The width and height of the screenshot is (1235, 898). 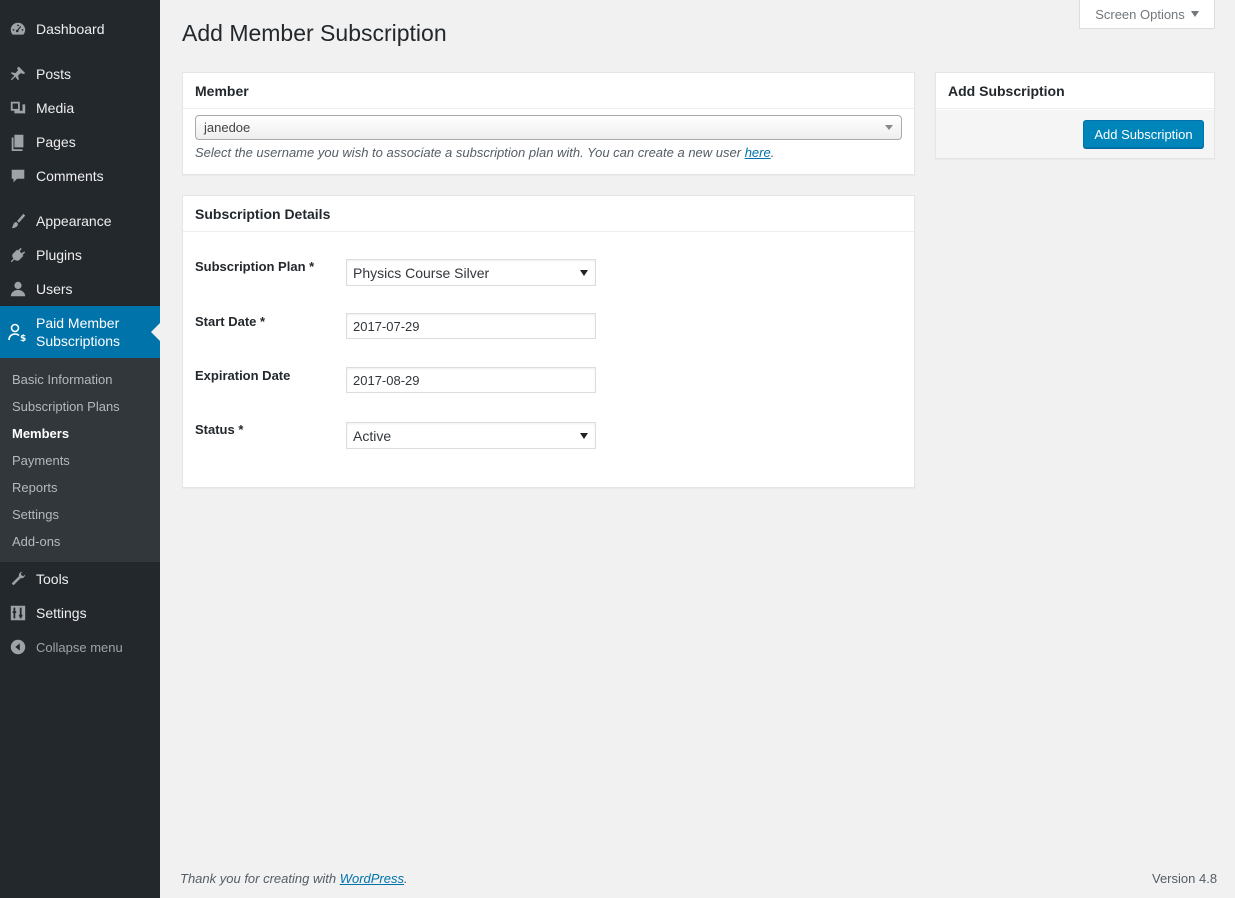 What do you see at coordinates (227, 127) in the screenshot?
I see `member-select-value: janedoe` at bounding box center [227, 127].